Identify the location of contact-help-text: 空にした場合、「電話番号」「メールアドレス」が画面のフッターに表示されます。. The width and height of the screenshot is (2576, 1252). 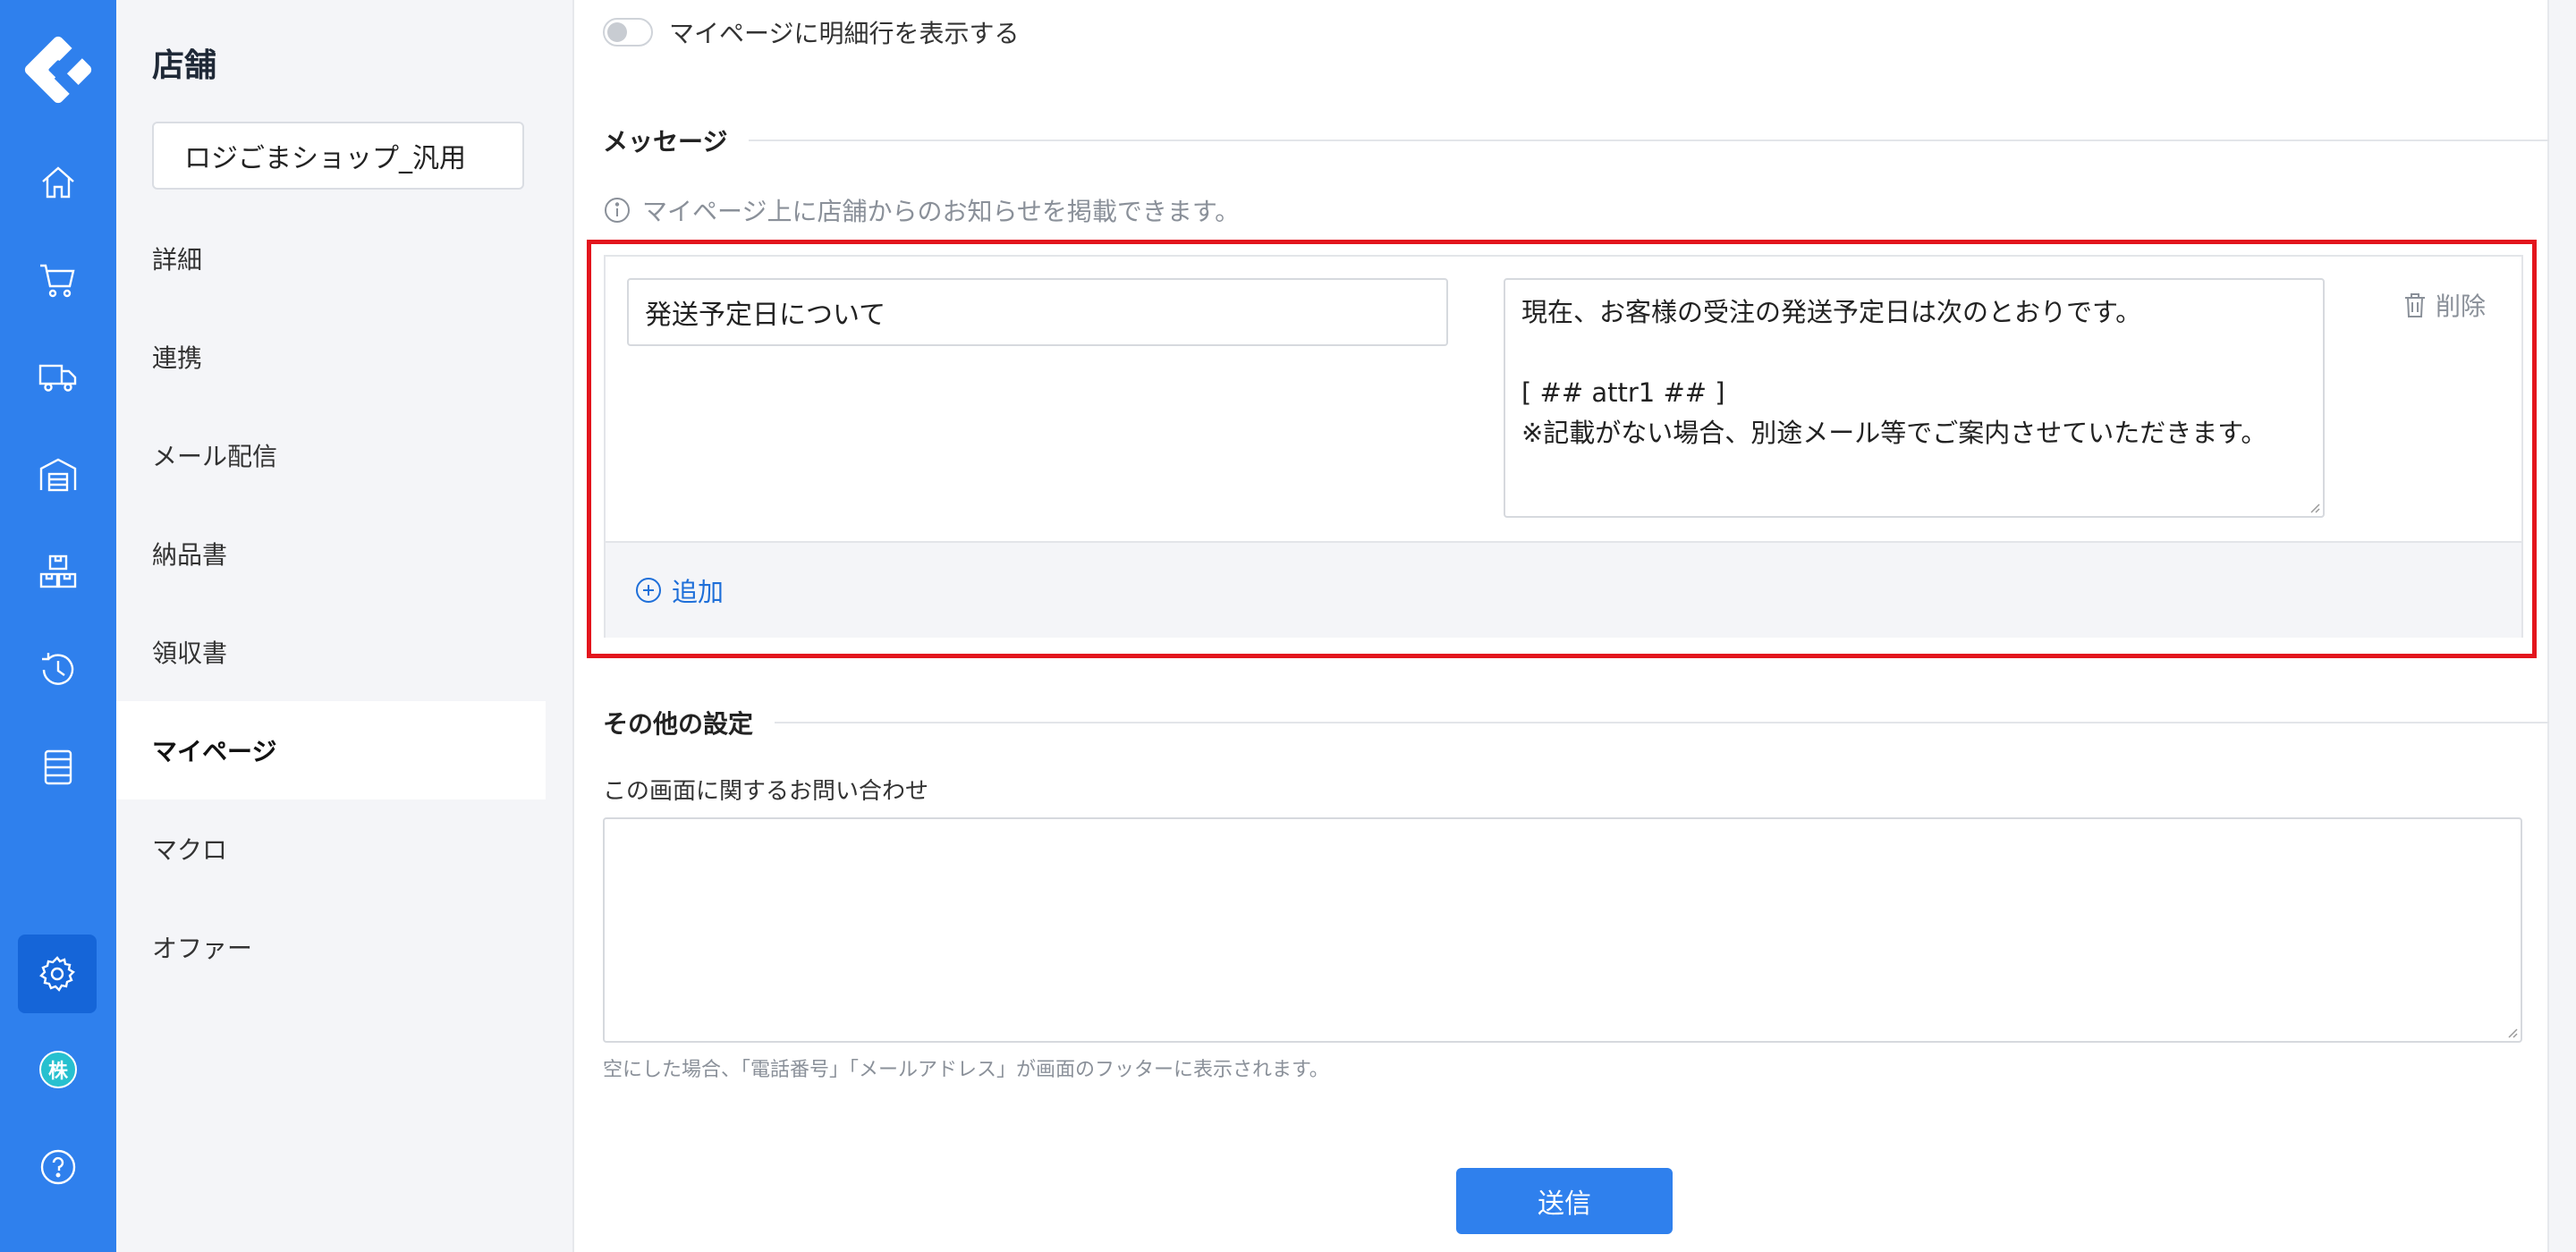
(966, 1070).